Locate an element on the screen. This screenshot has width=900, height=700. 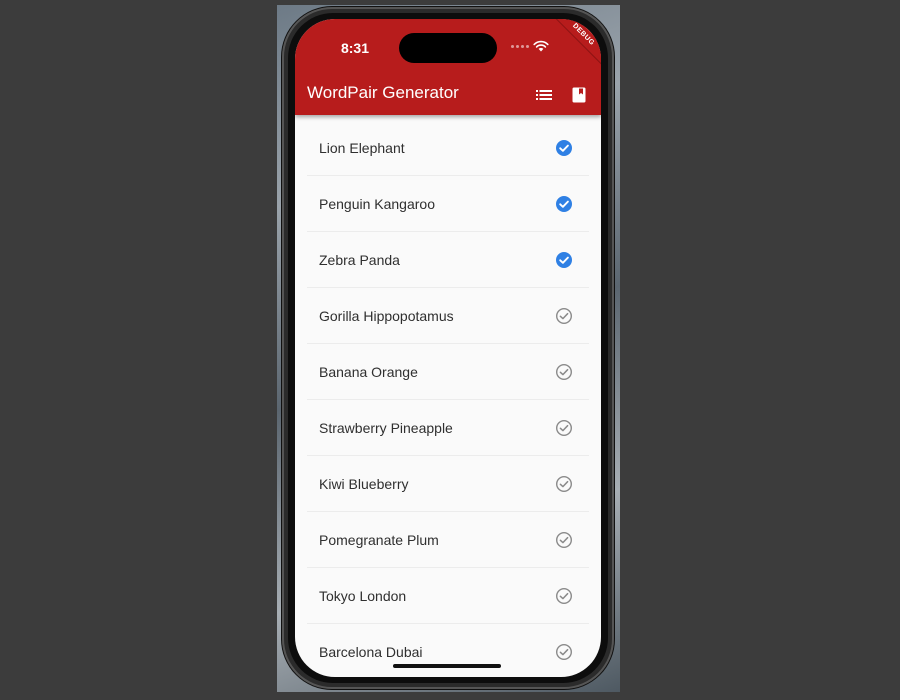
home-indicator is located at coordinates (447, 666).